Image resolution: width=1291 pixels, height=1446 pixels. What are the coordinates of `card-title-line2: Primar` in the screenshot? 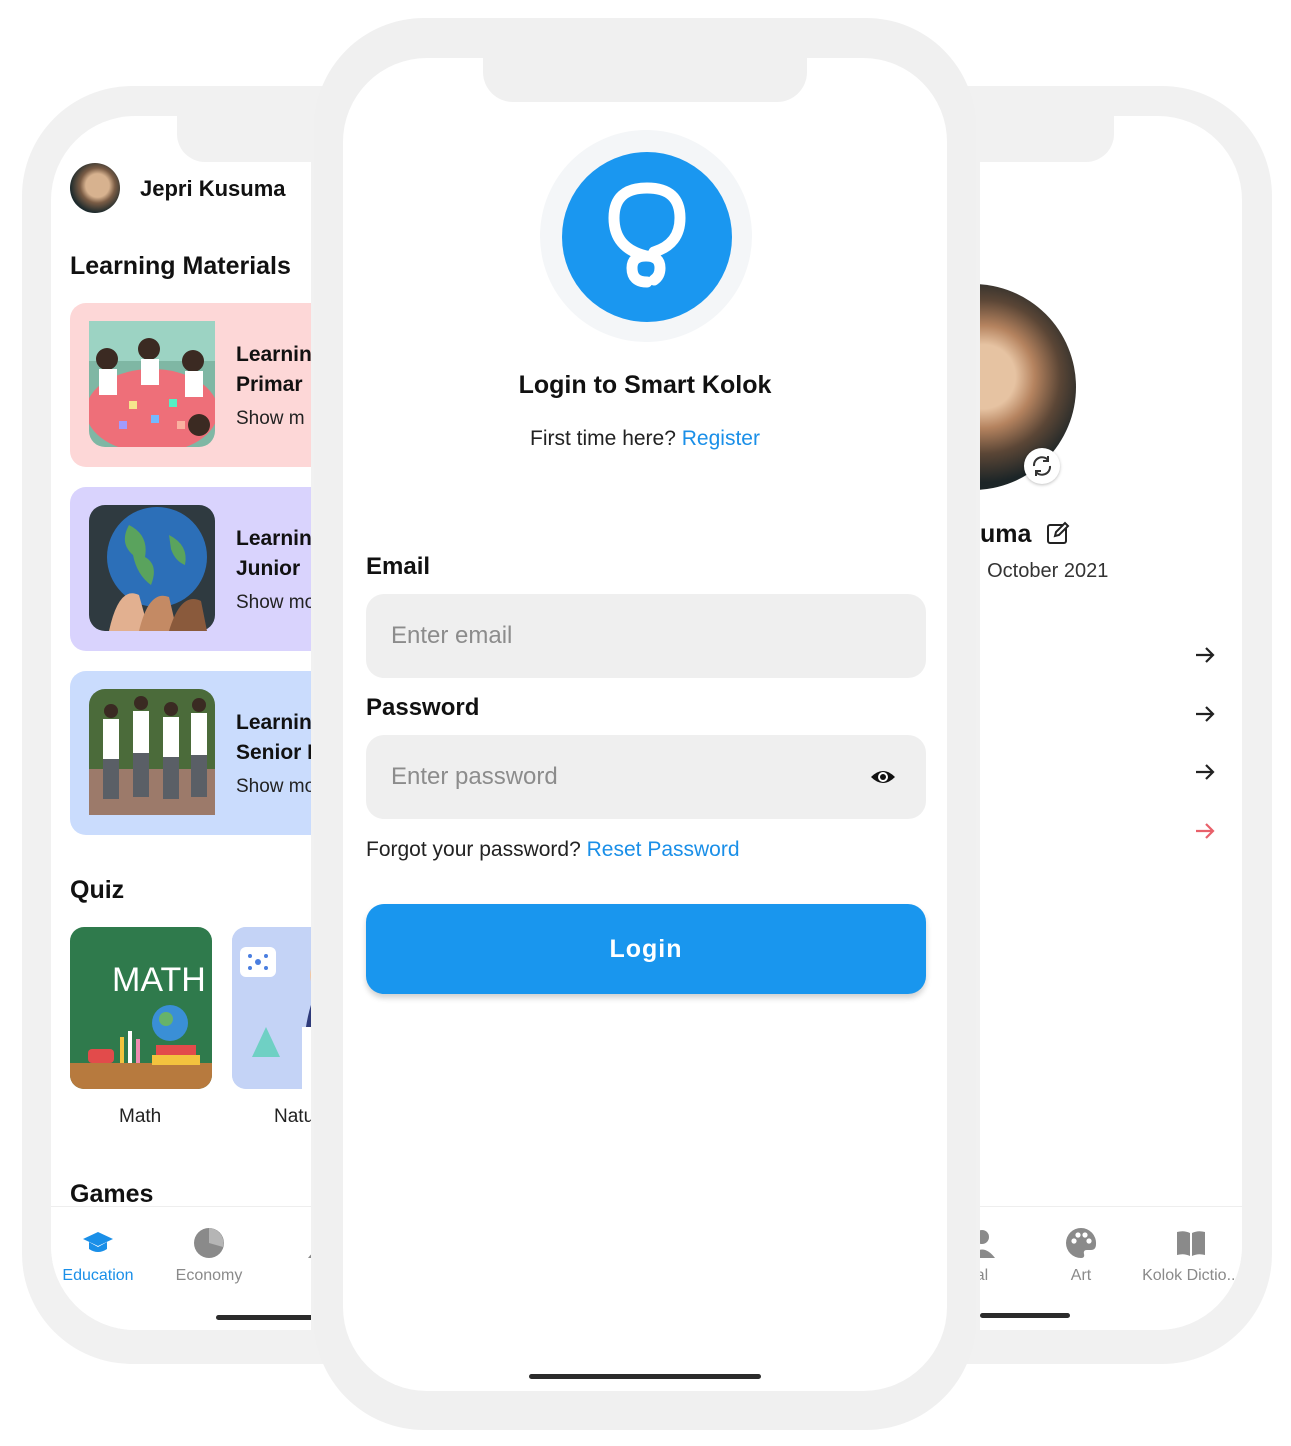 It's located at (269, 384).